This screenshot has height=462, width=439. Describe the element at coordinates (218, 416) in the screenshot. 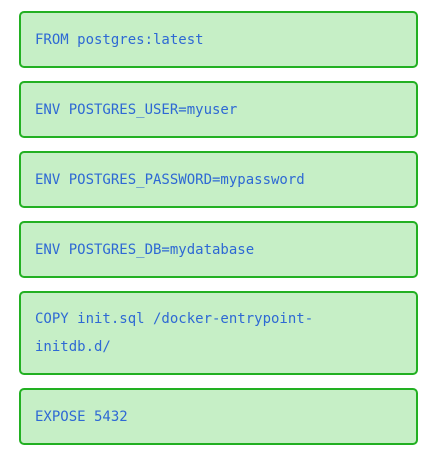

I see `instruction-expose: EXPOSE 5432` at that location.